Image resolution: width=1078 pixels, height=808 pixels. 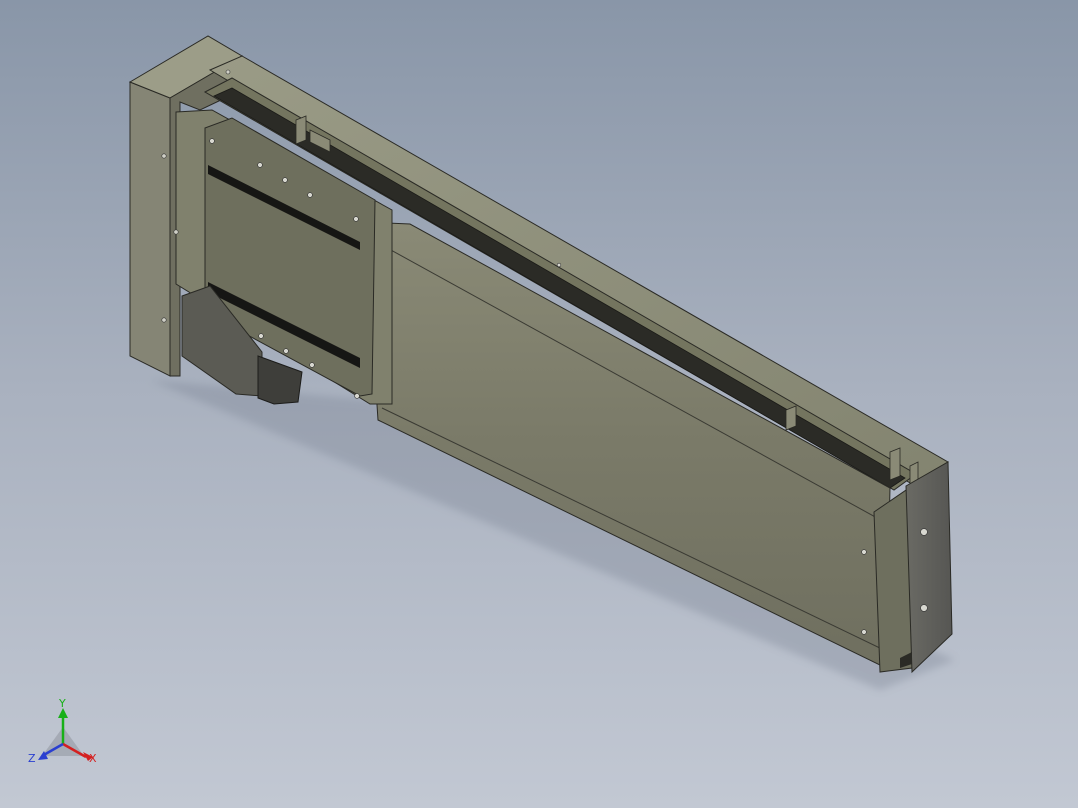 I want to click on z-axis-label: Z, so click(x=32, y=758).